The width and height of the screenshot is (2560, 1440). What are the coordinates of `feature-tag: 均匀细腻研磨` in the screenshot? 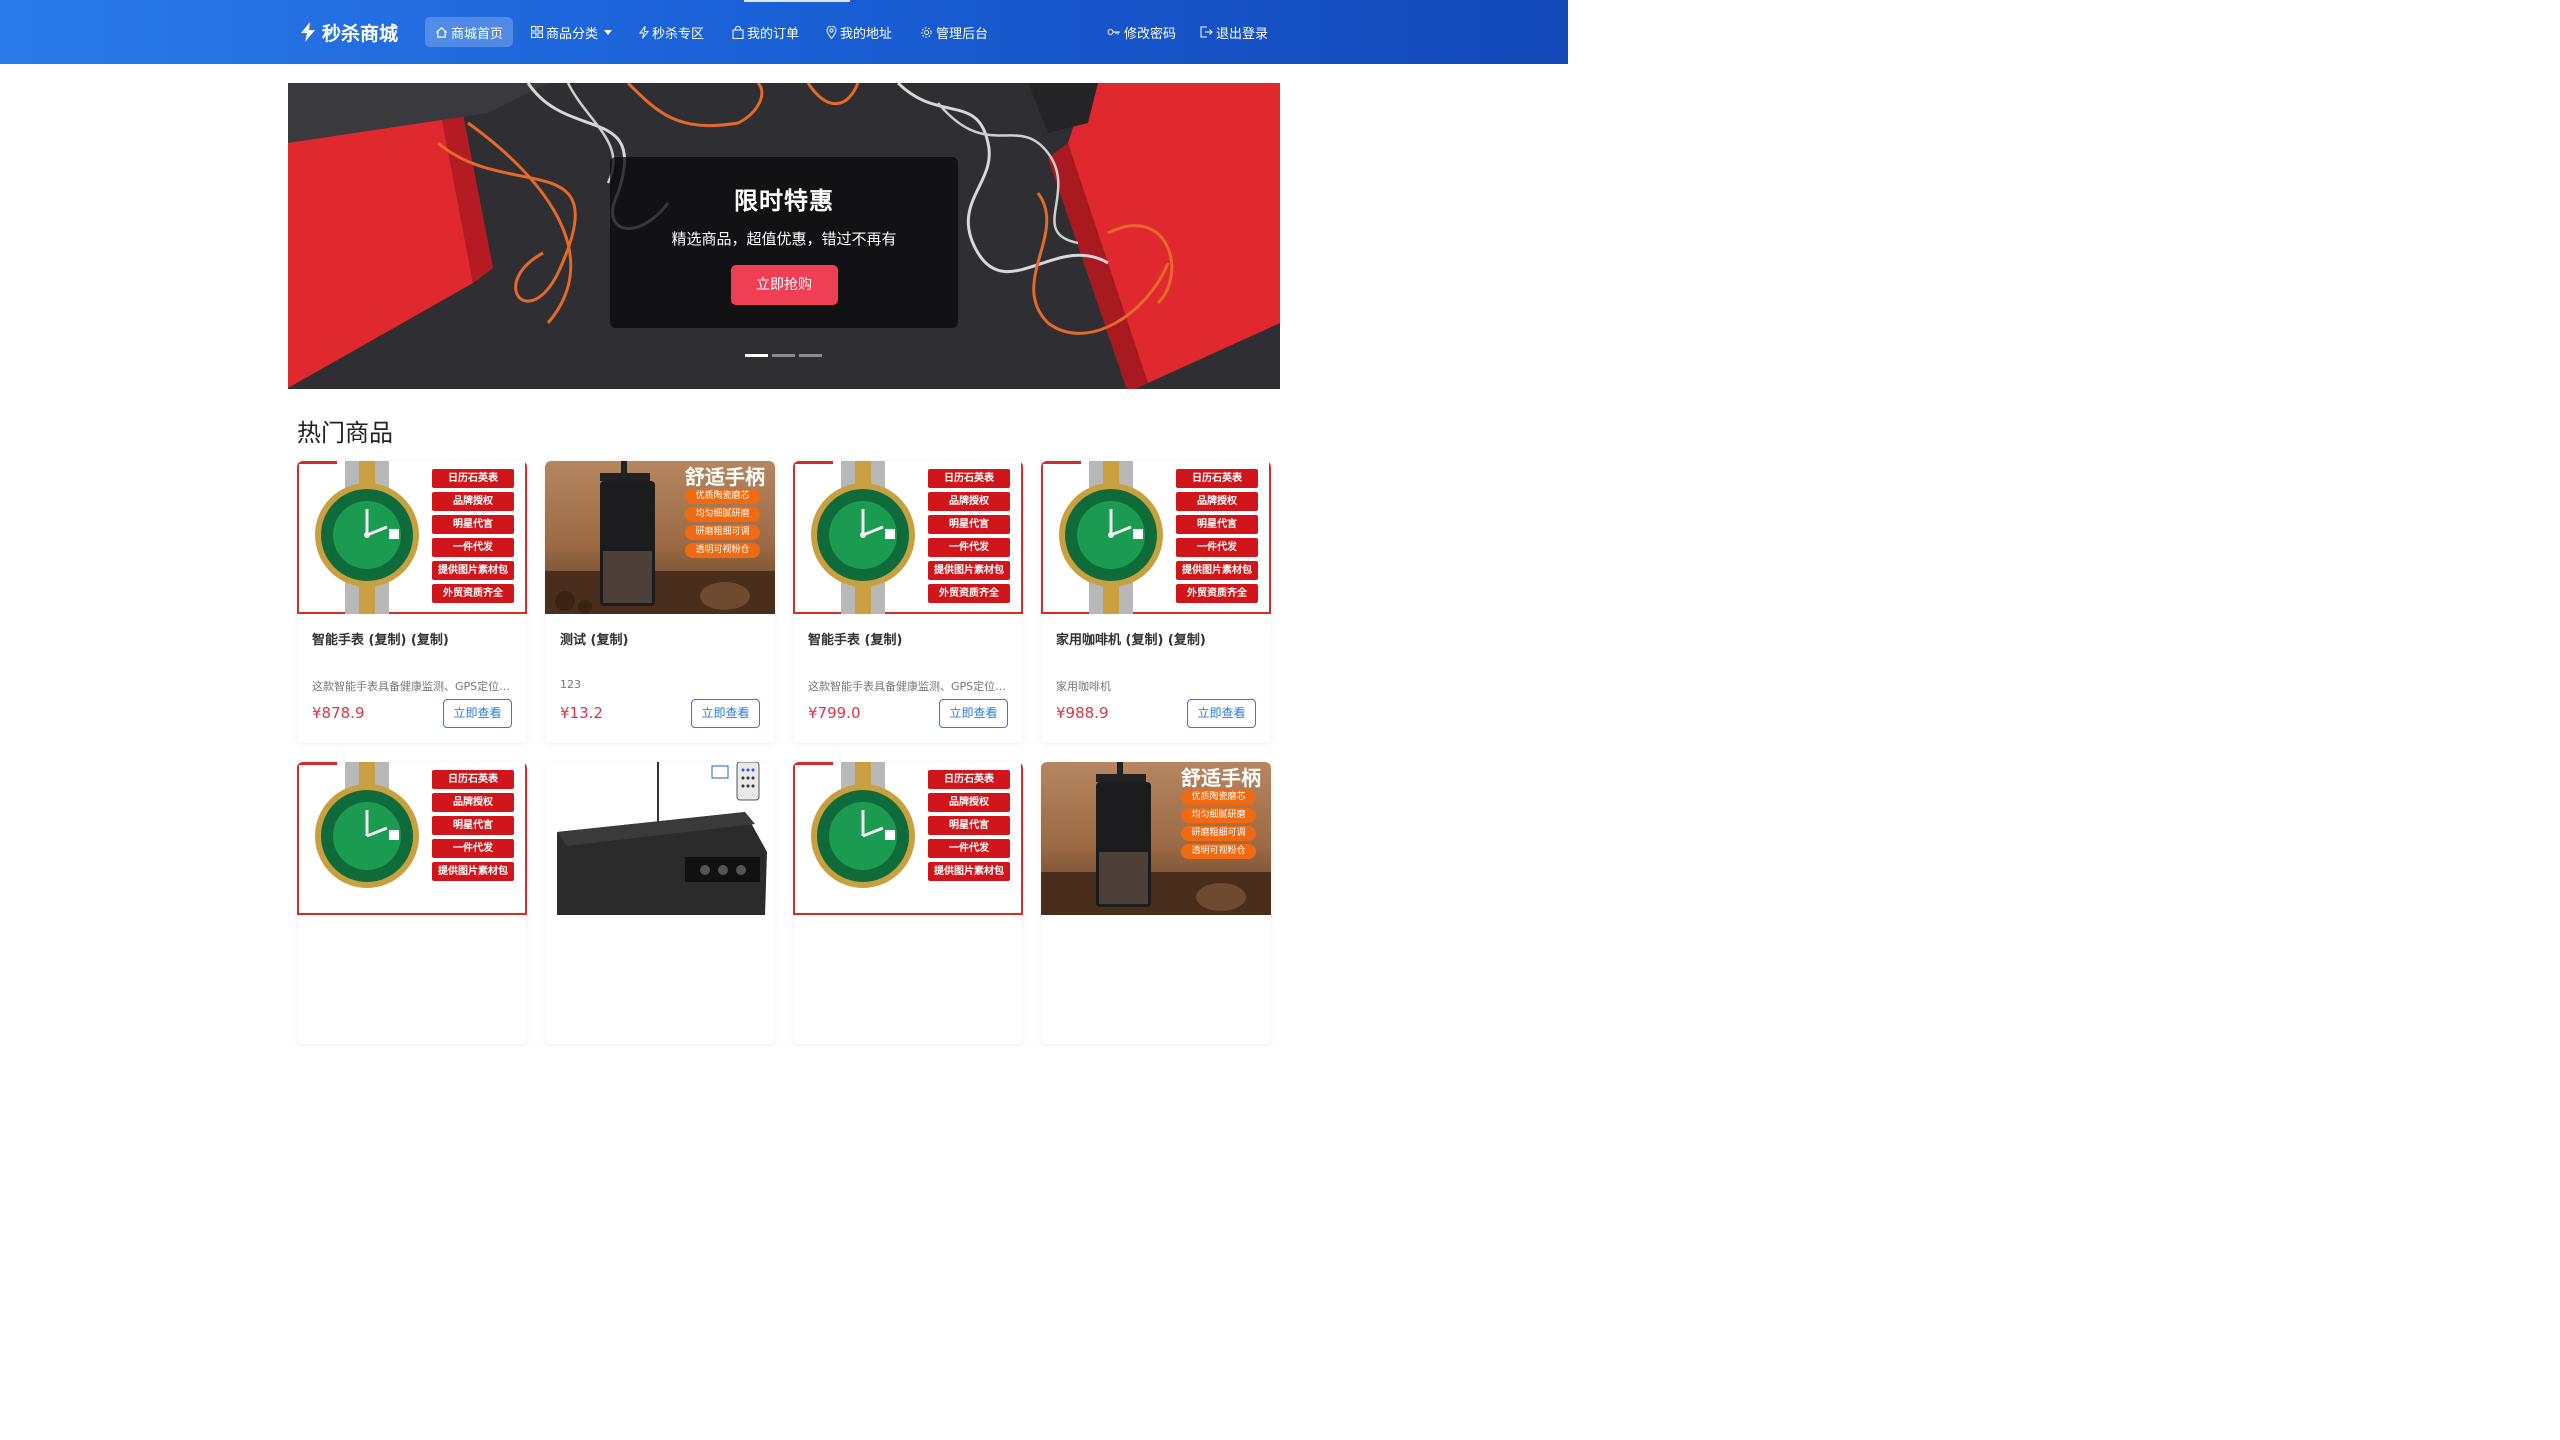 It's located at (1218, 815).